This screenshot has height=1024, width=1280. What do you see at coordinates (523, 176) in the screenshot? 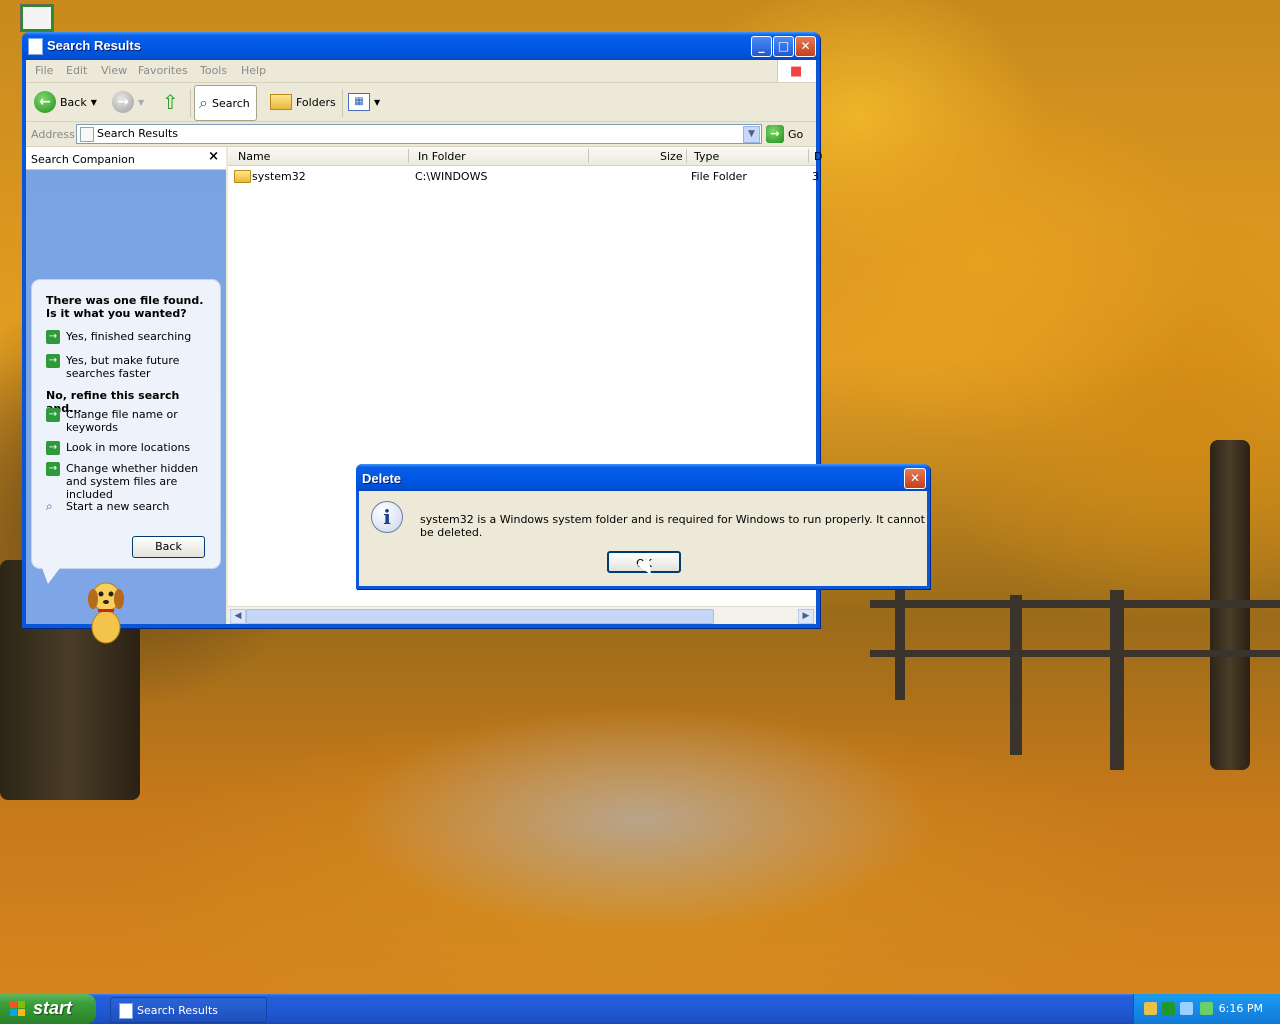
I see `table-row: system32 C:\WINDOWS File Folder 3` at bounding box center [523, 176].